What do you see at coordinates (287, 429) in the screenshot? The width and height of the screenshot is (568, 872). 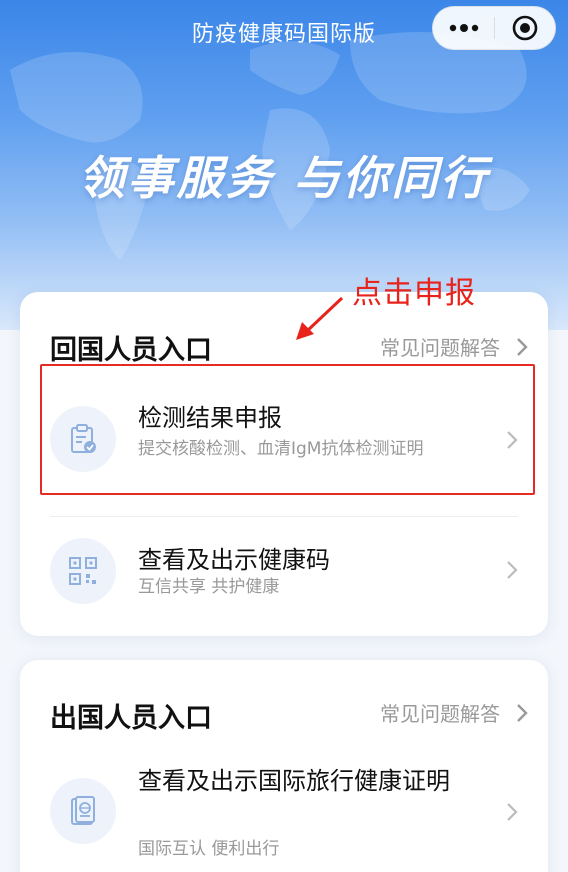 I see `highlight-box` at bounding box center [287, 429].